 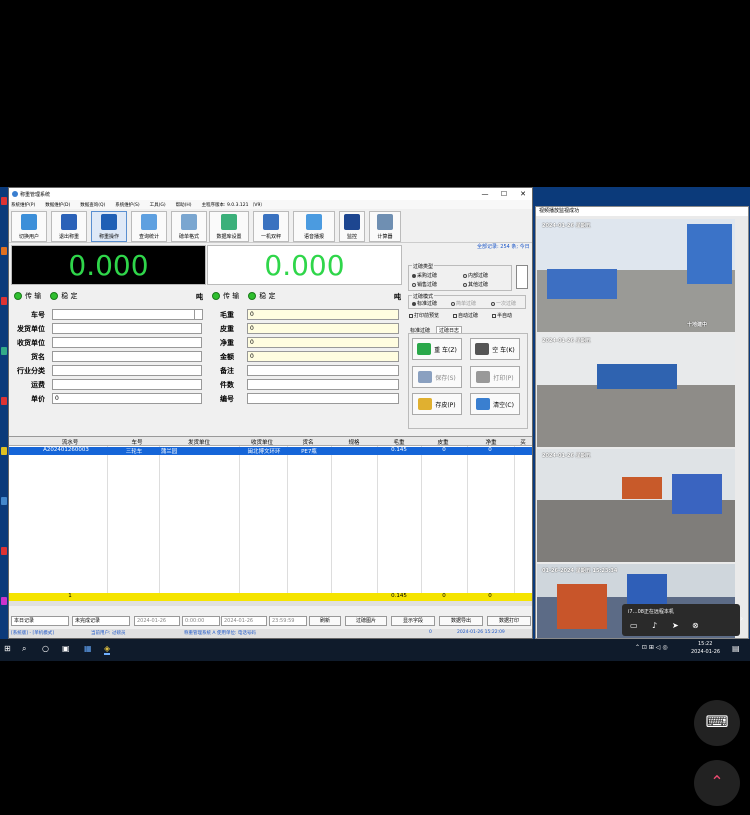 What do you see at coordinates (654, 625) in the screenshot?
I see `mic-icon: ♪` at bounding box center [654, 625].